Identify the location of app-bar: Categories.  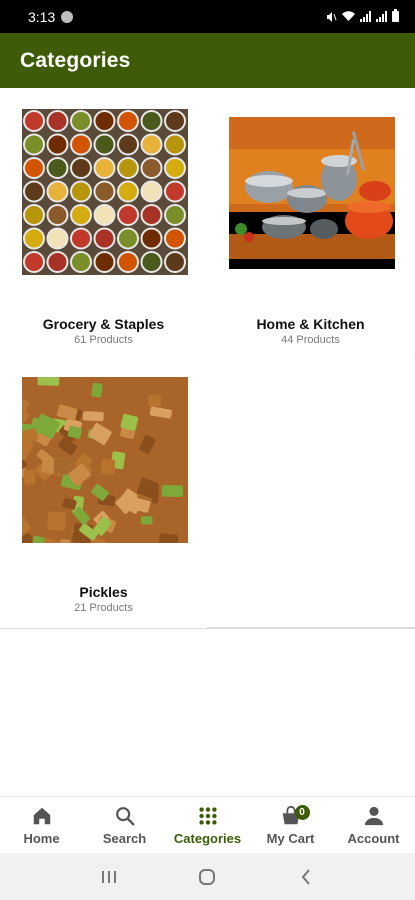
(207, 60).